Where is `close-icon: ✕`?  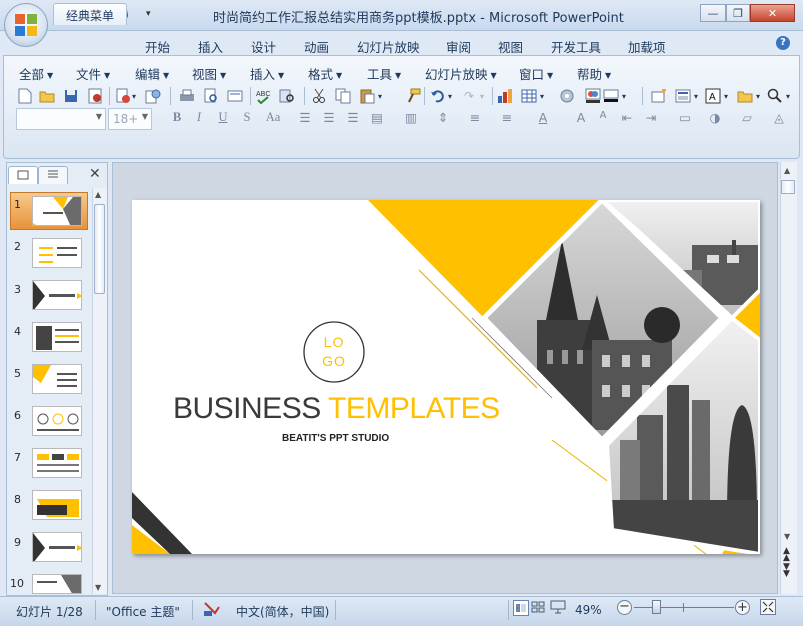
close-icon: ✕ is located at coordinates (95, 174).